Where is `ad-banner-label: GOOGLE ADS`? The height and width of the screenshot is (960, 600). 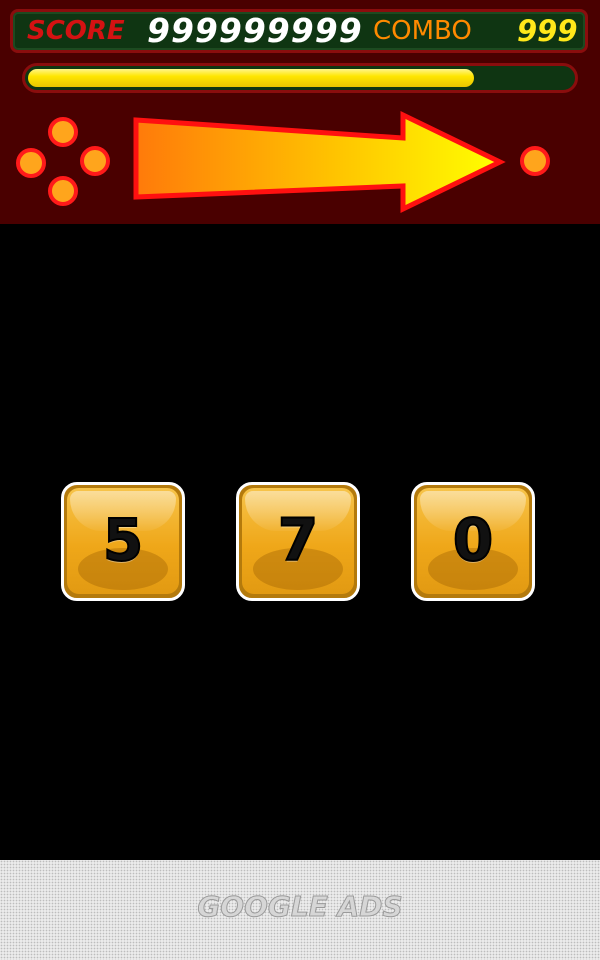 ad-banner-label: GOOGLE ADS is located at coordinates (300, 907).